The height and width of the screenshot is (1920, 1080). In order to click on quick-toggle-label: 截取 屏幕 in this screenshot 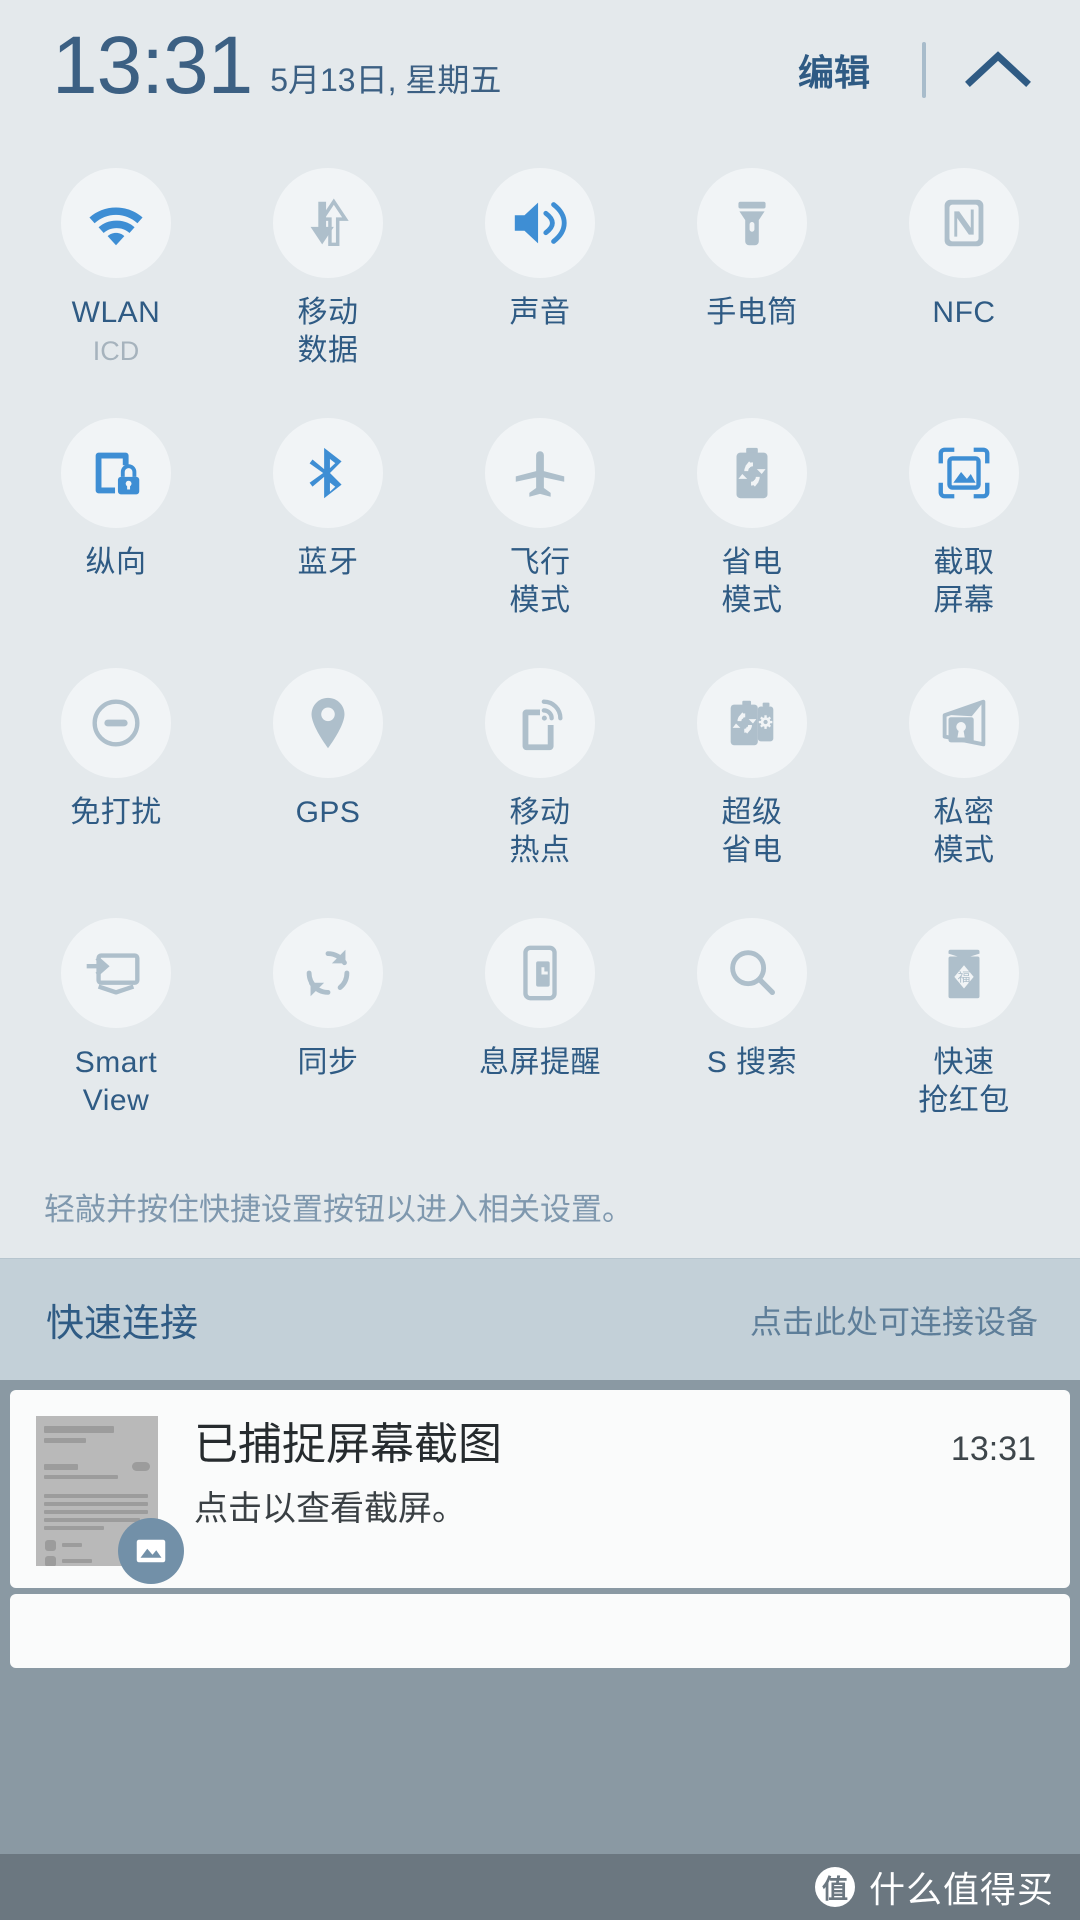, I will do `click(964, 582)`.